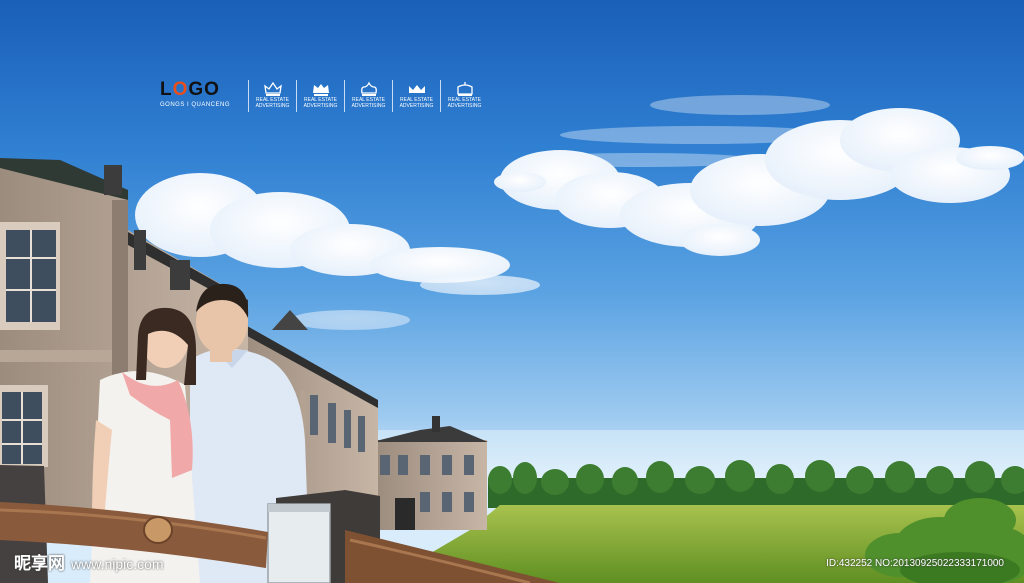 The width and height of the screenshot is (1024, 583). What do you see at coordinates (180, 89) in the screenshot?
I see `logo-letter-o: O` at bounding box center [180, 89].